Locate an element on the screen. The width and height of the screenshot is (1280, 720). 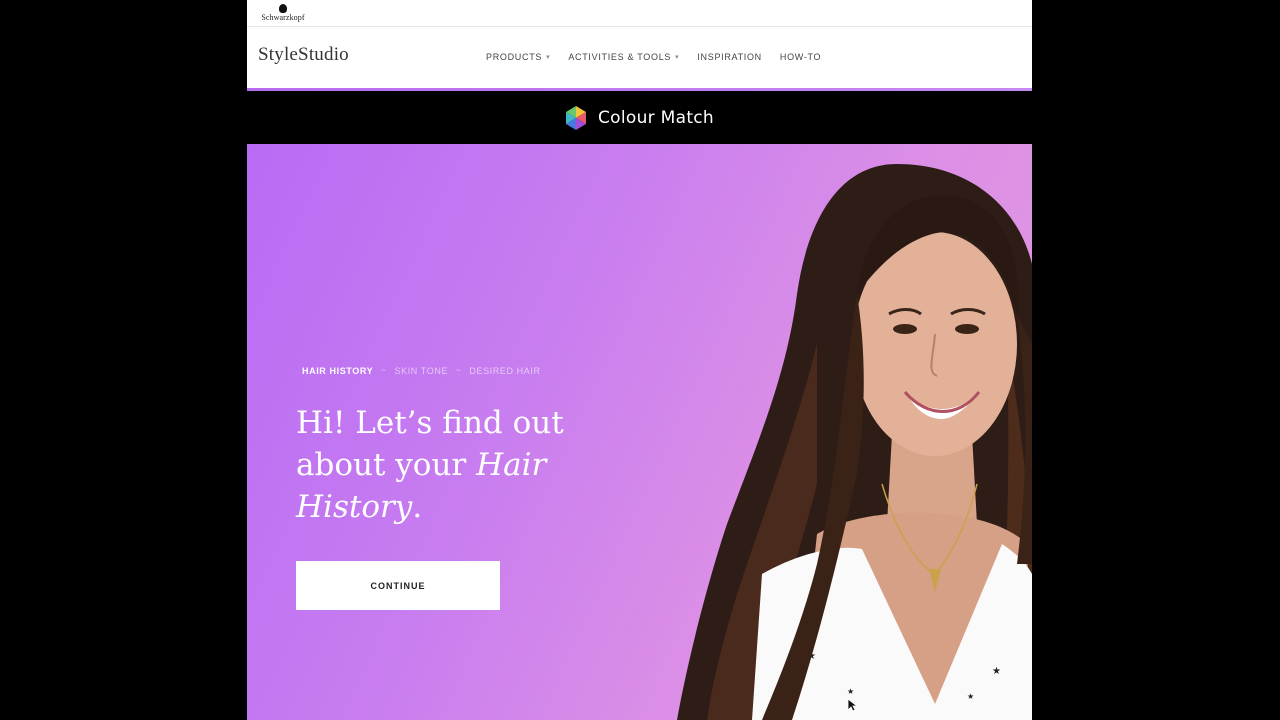
schwarzkopf-logo: Schwarzkopf is located at coordinates (283, 14).